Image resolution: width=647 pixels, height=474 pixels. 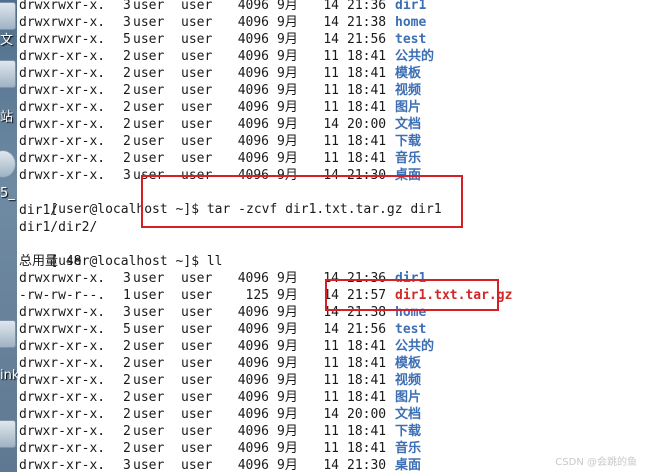 I want to click on command-text: ll, so click(x=214, y=261).